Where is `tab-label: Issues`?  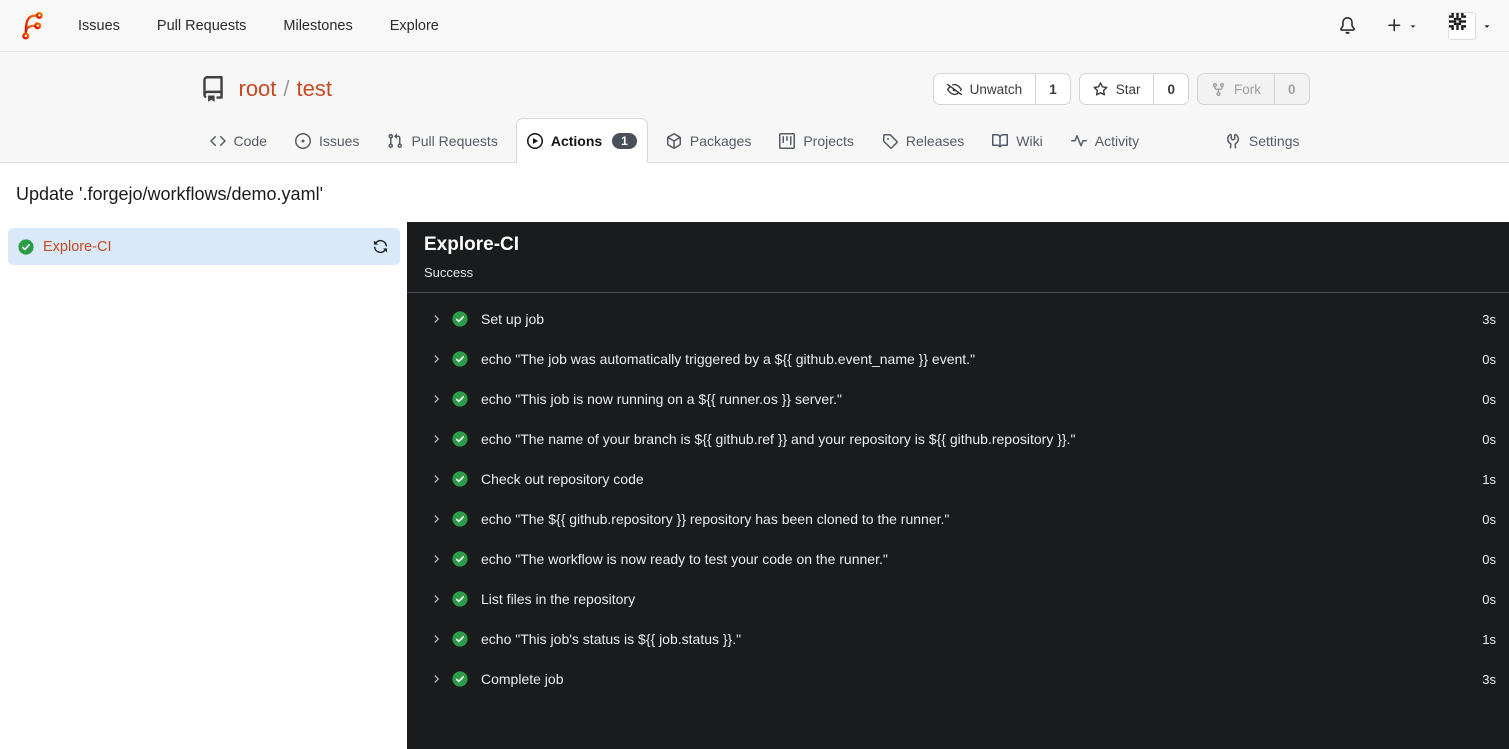 tab-label: Issues is located at coordinates (339, 141).